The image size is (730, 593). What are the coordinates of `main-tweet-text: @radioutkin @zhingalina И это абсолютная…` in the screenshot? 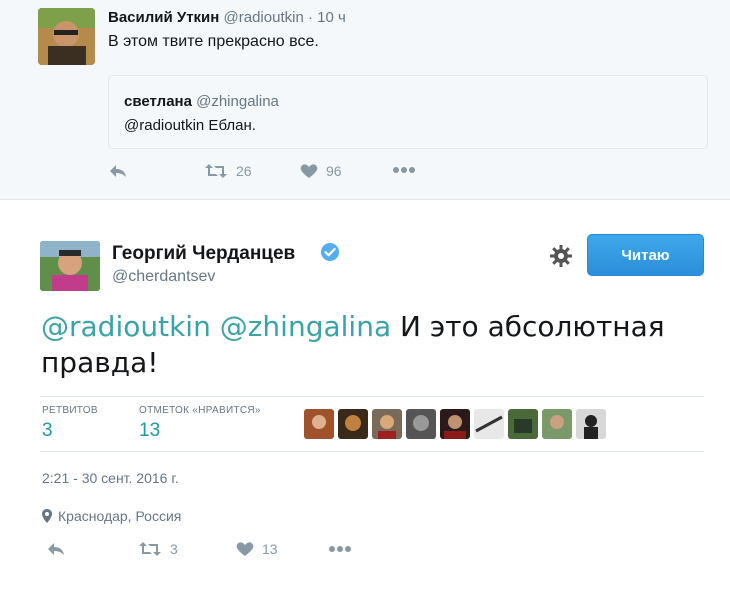 It's located at (371, 345).